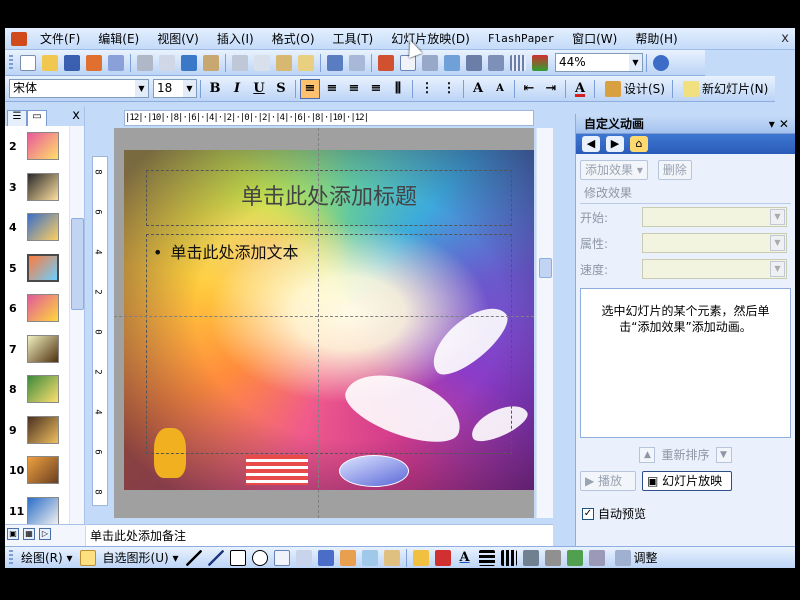 The height and width of the screenshot is (600, 800). What do you see at coordinates (591, 144) in the screenshot?
I see `back-icon: ◀` at bounding box center [591, 144].